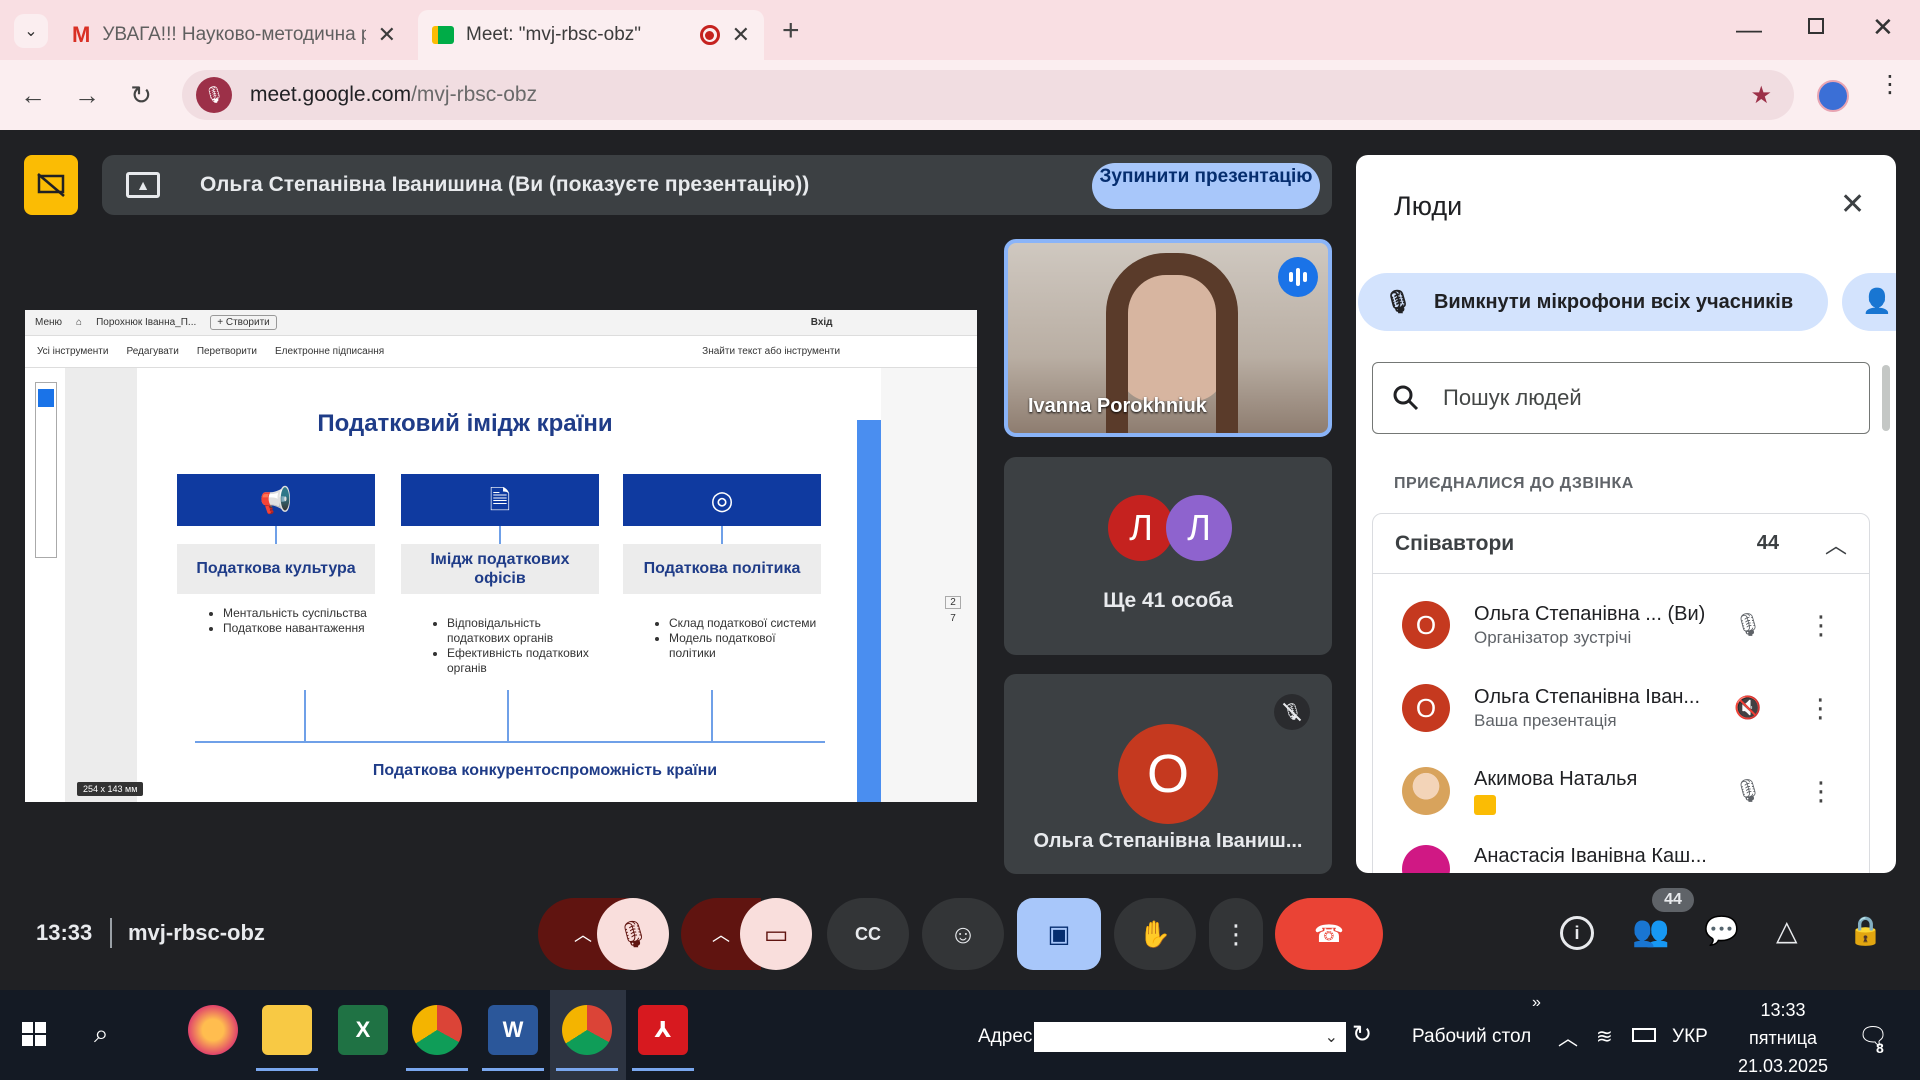 Image resolution: width=1920 pixels, height=1080 pixels. What do you see at coordinates (500, 569) in the screenshot?
I see `slide-column-heading: Імідж податкових офісів` at bounding box center [500, 569].